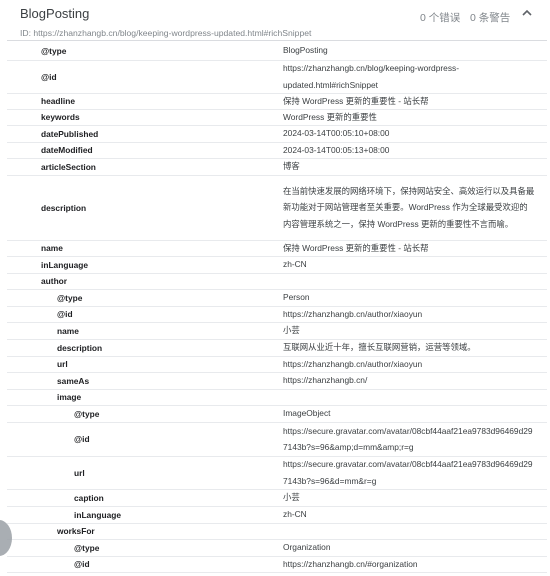 This screenshot has height=576, width=550. I want to click on property-row: @type ImageObject, so click(277, 414).